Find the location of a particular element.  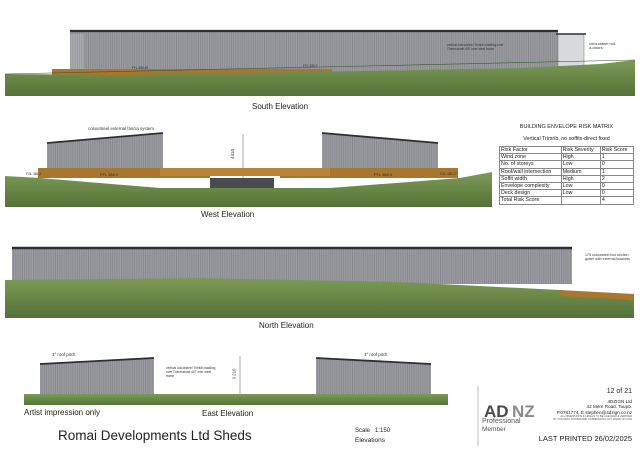

table-row: Envelope complexity Low 0 is located at coordinates (567, 186).